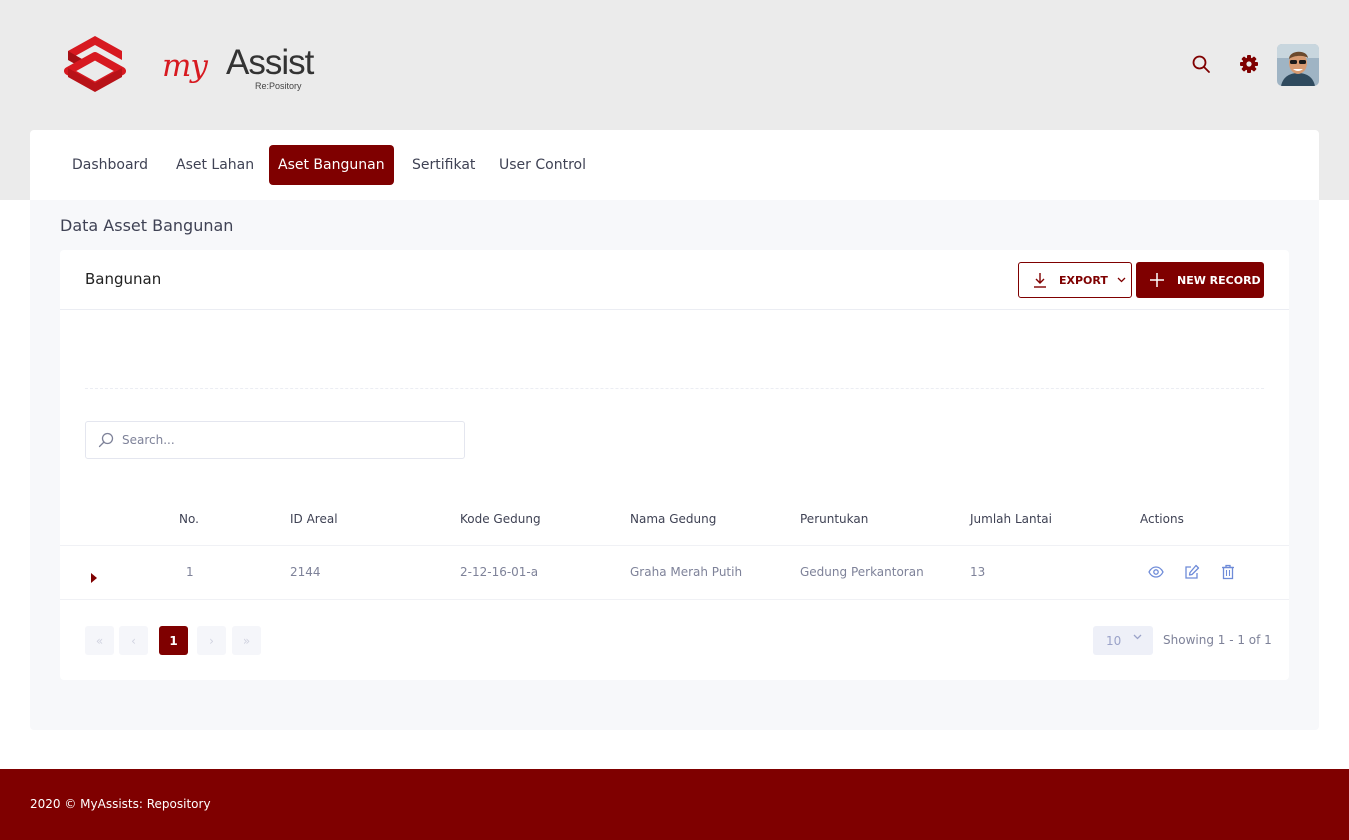  What do you see at coordinates (246, 640) in the screenshot?
I see `last-page-button: »` at bounding box center [246, 640].